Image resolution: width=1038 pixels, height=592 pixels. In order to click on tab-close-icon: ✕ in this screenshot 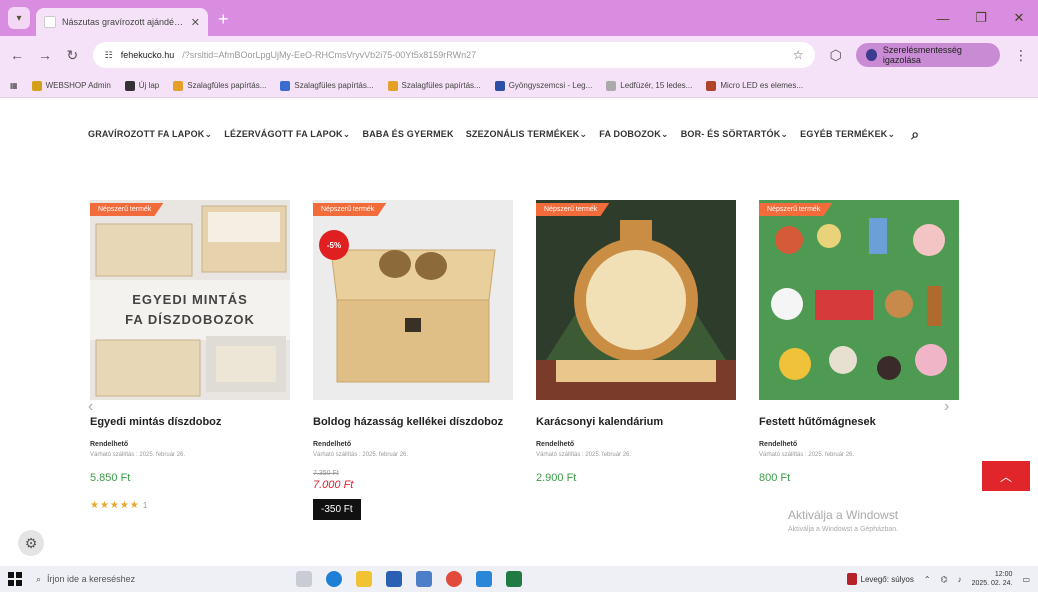, I will do `click(195, 22)`.